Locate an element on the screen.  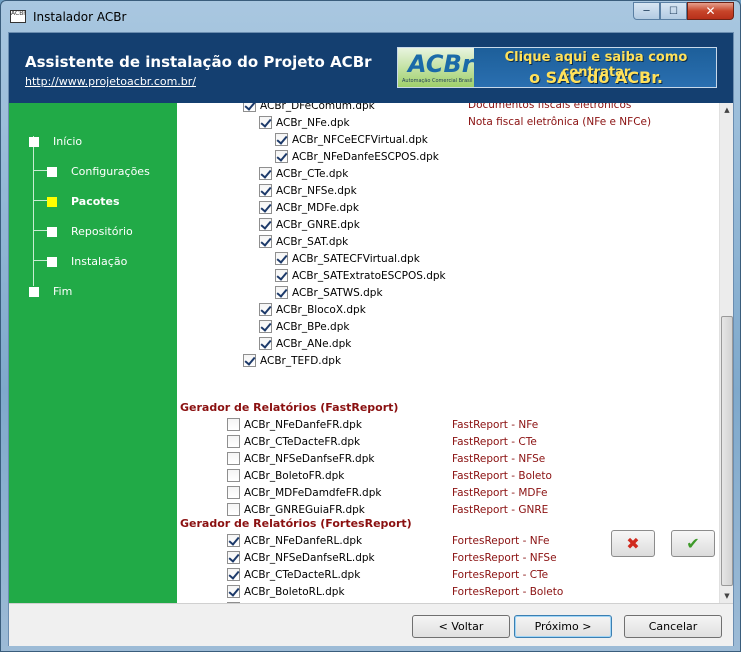
title-bar: ACBr Instalador ACBr ─ ☐ ✕ is located at coordinates (370, 16).